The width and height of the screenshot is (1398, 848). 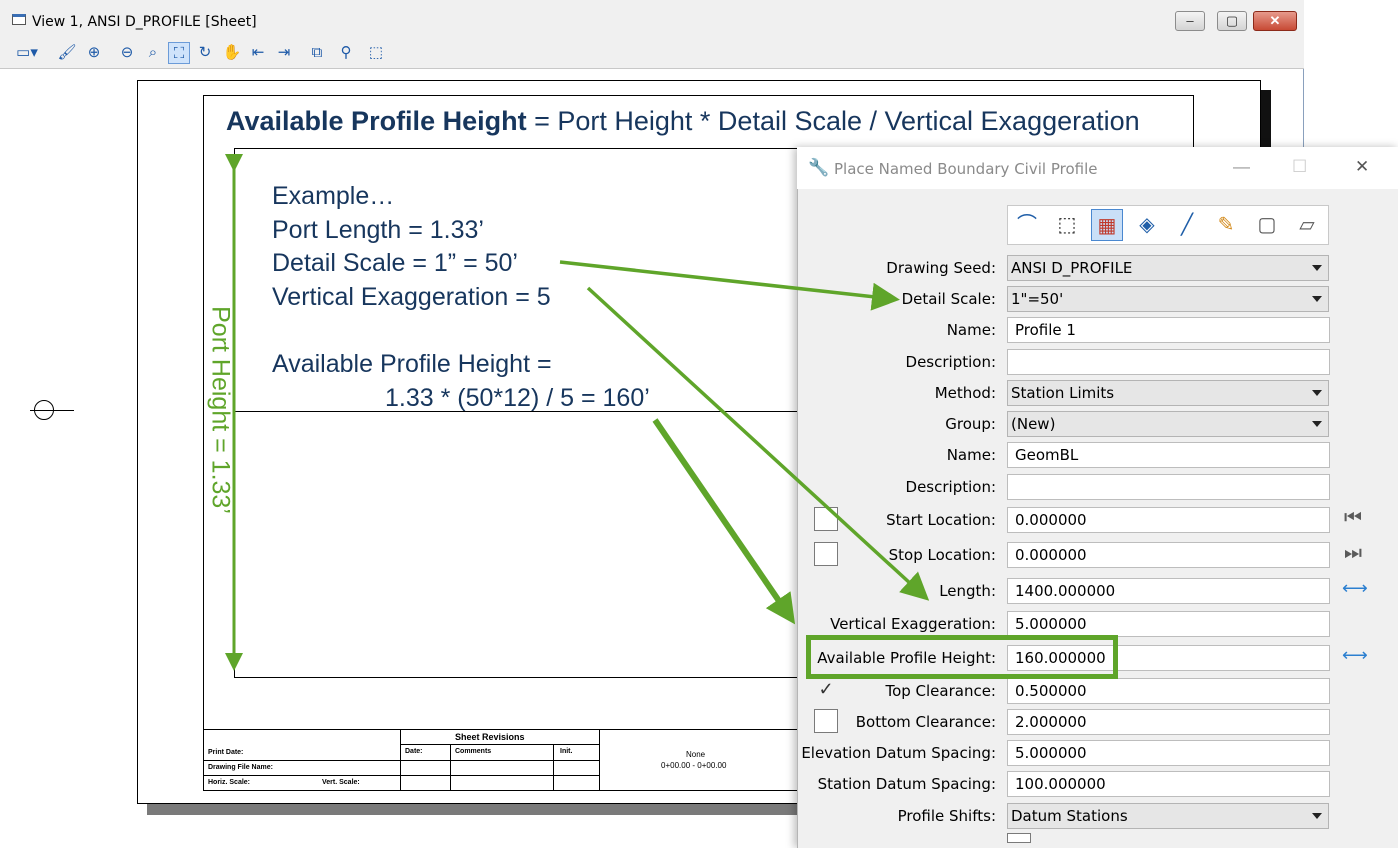 I want to click on available-height-arrow, so click(x=724, y=521).